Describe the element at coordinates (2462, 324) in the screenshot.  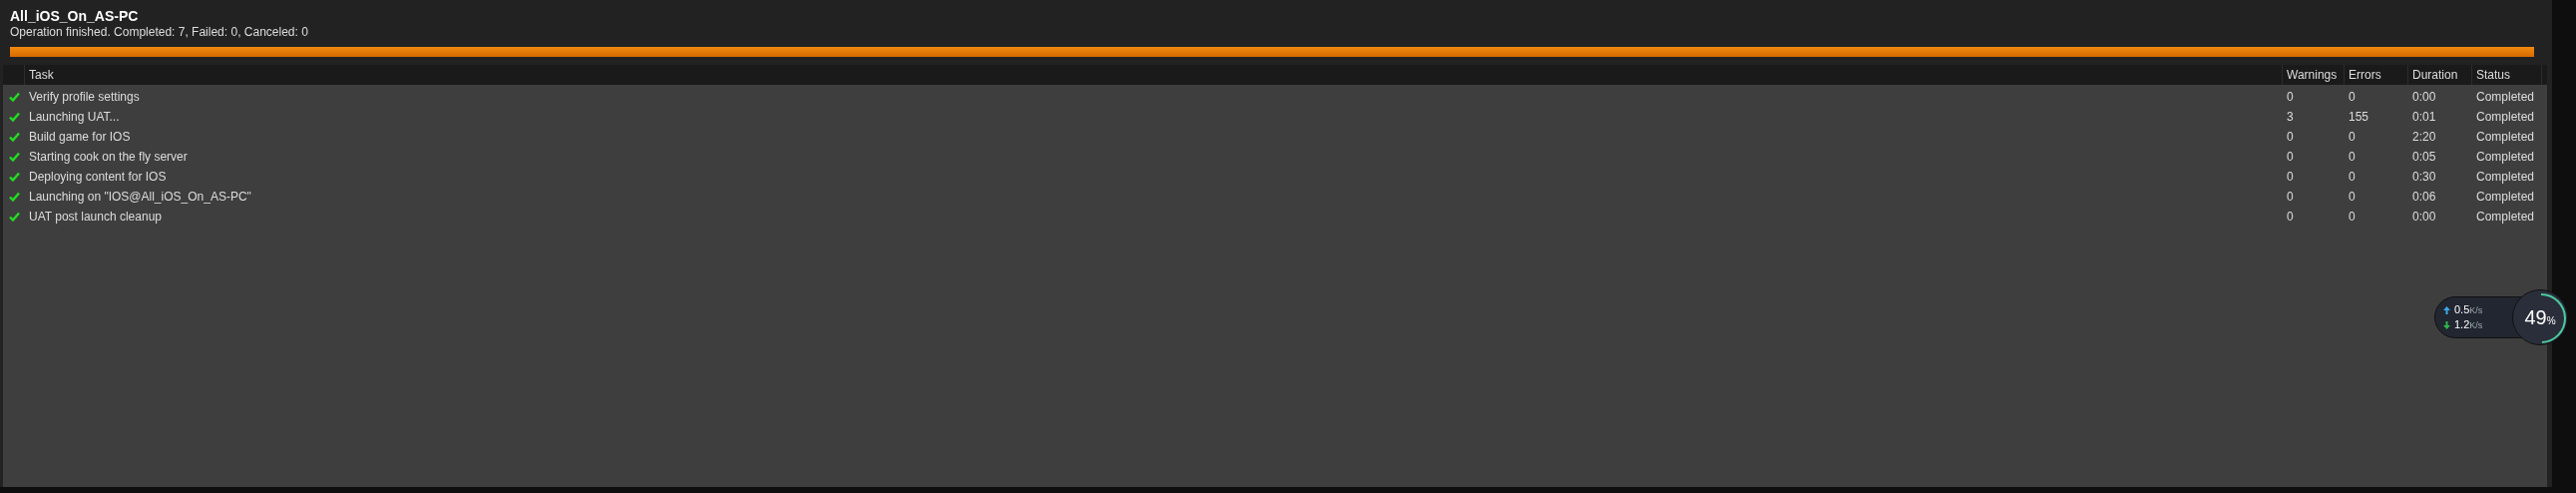
I see `download-speed: 1.2` at that location.